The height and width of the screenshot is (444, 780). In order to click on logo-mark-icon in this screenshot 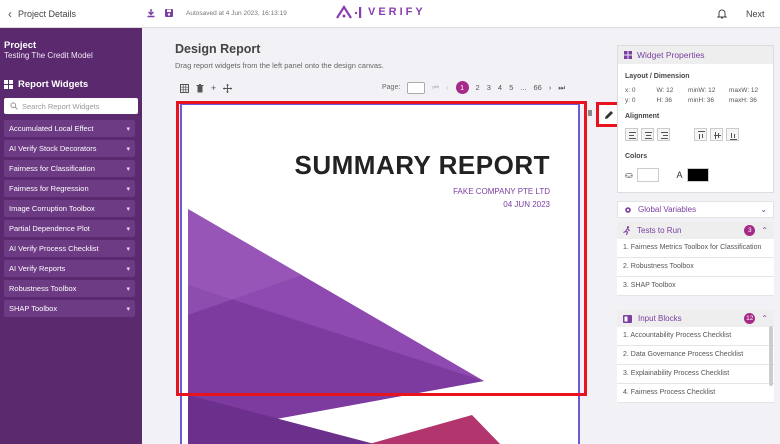, I will do `click(349, 12)`.